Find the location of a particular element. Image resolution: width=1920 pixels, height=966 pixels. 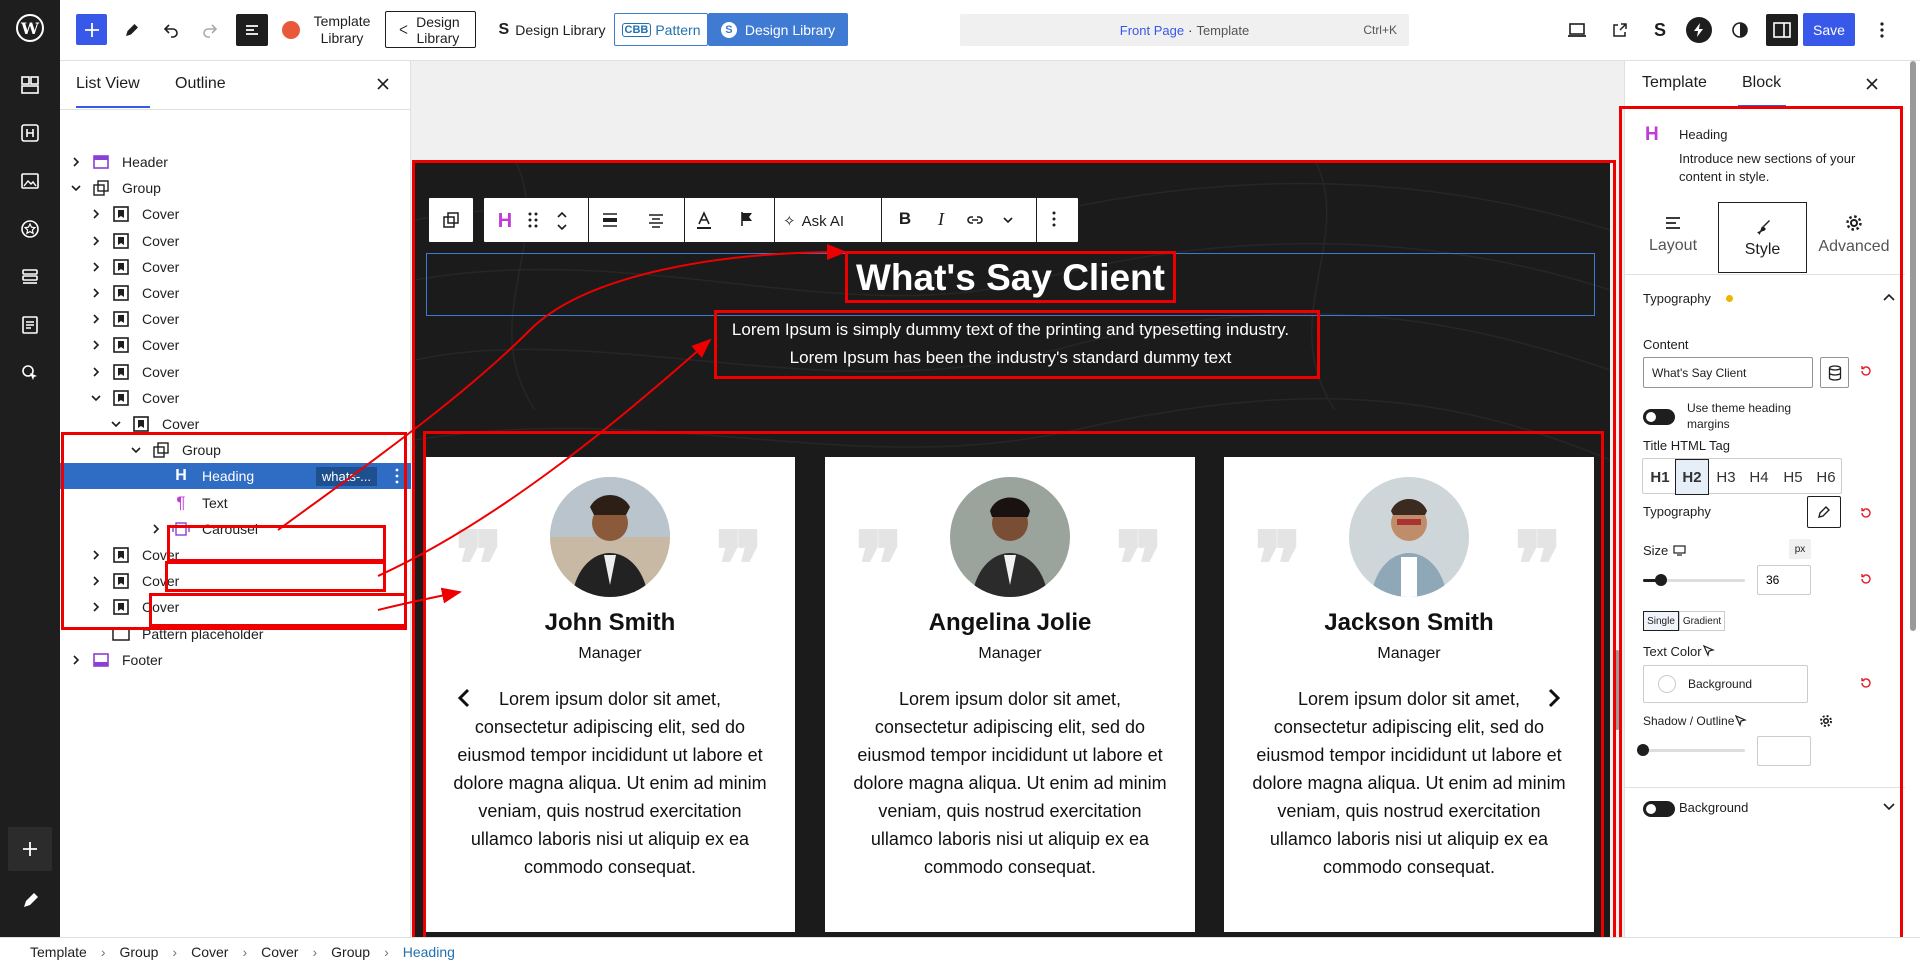

annotation-arrows is located at coordinates (562, 427).